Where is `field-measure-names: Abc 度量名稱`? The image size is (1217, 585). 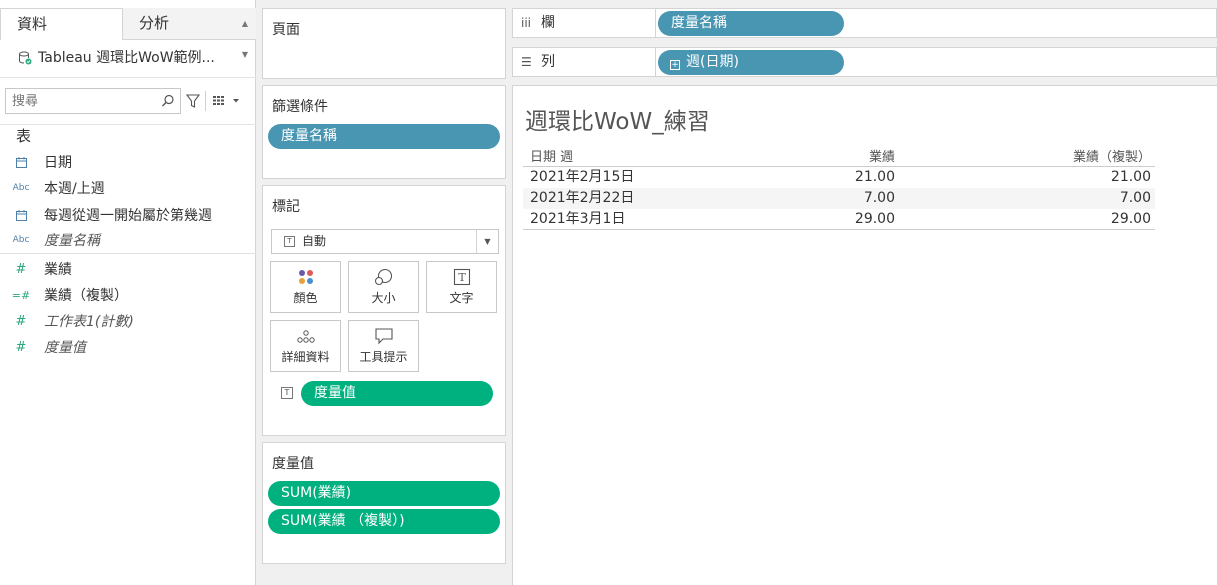 field-measure-names: Abc 度量名稱 is located at coordinates (128, 240).